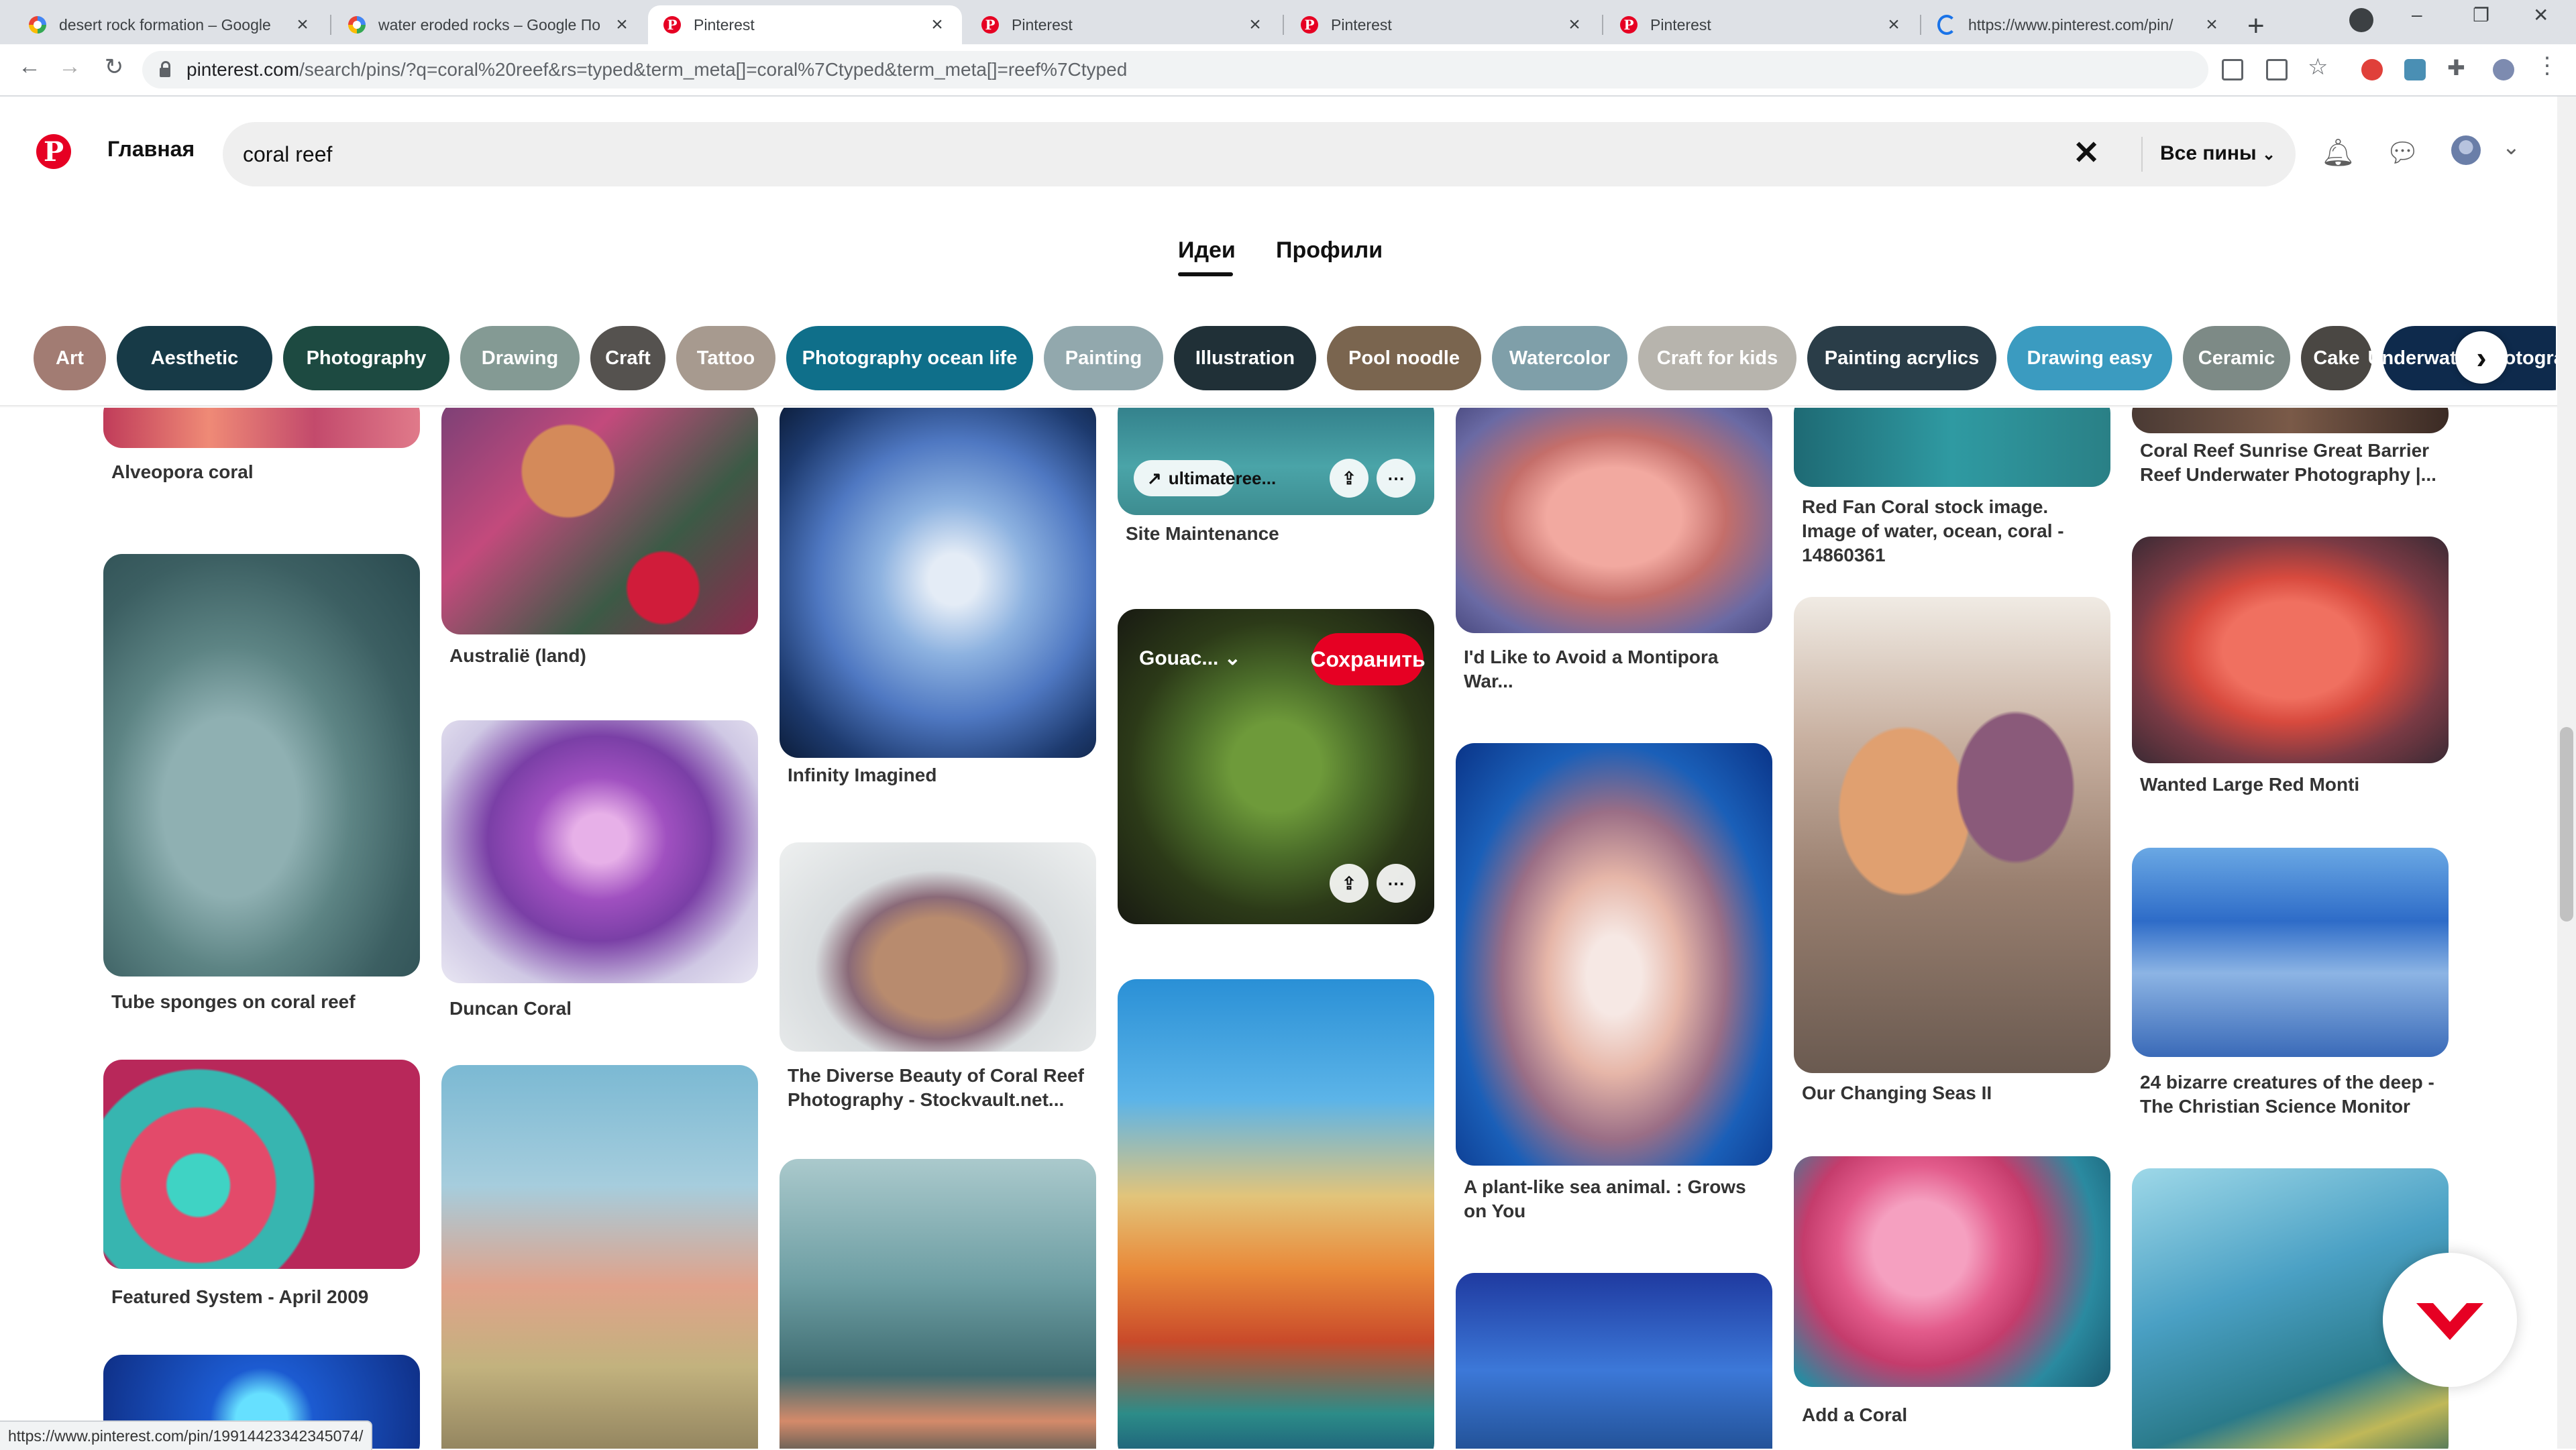 The width and height of the screenshot is (2576, 1450). I want to click on chip-drawing: Drawing, so click(520, 358).